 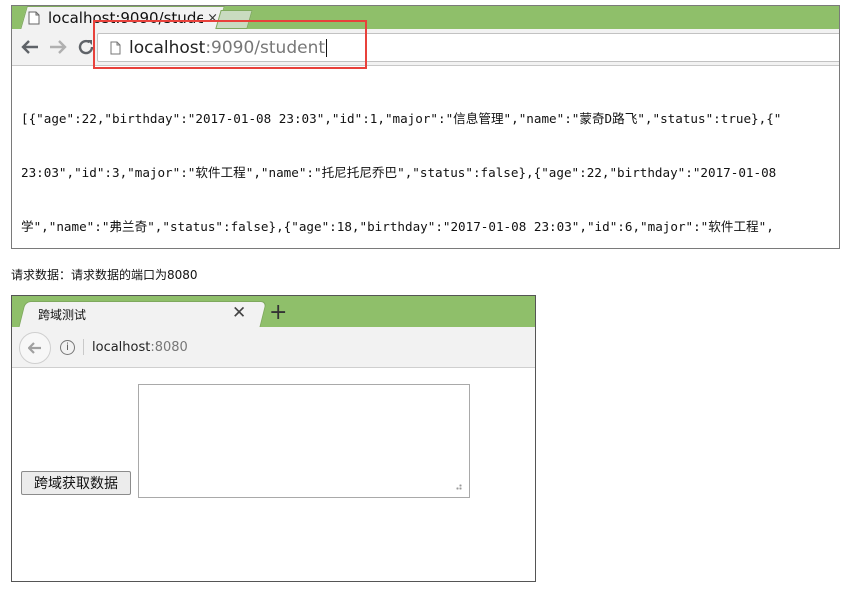 I want to click on address-host: localhost, so click(x=121, y=347).